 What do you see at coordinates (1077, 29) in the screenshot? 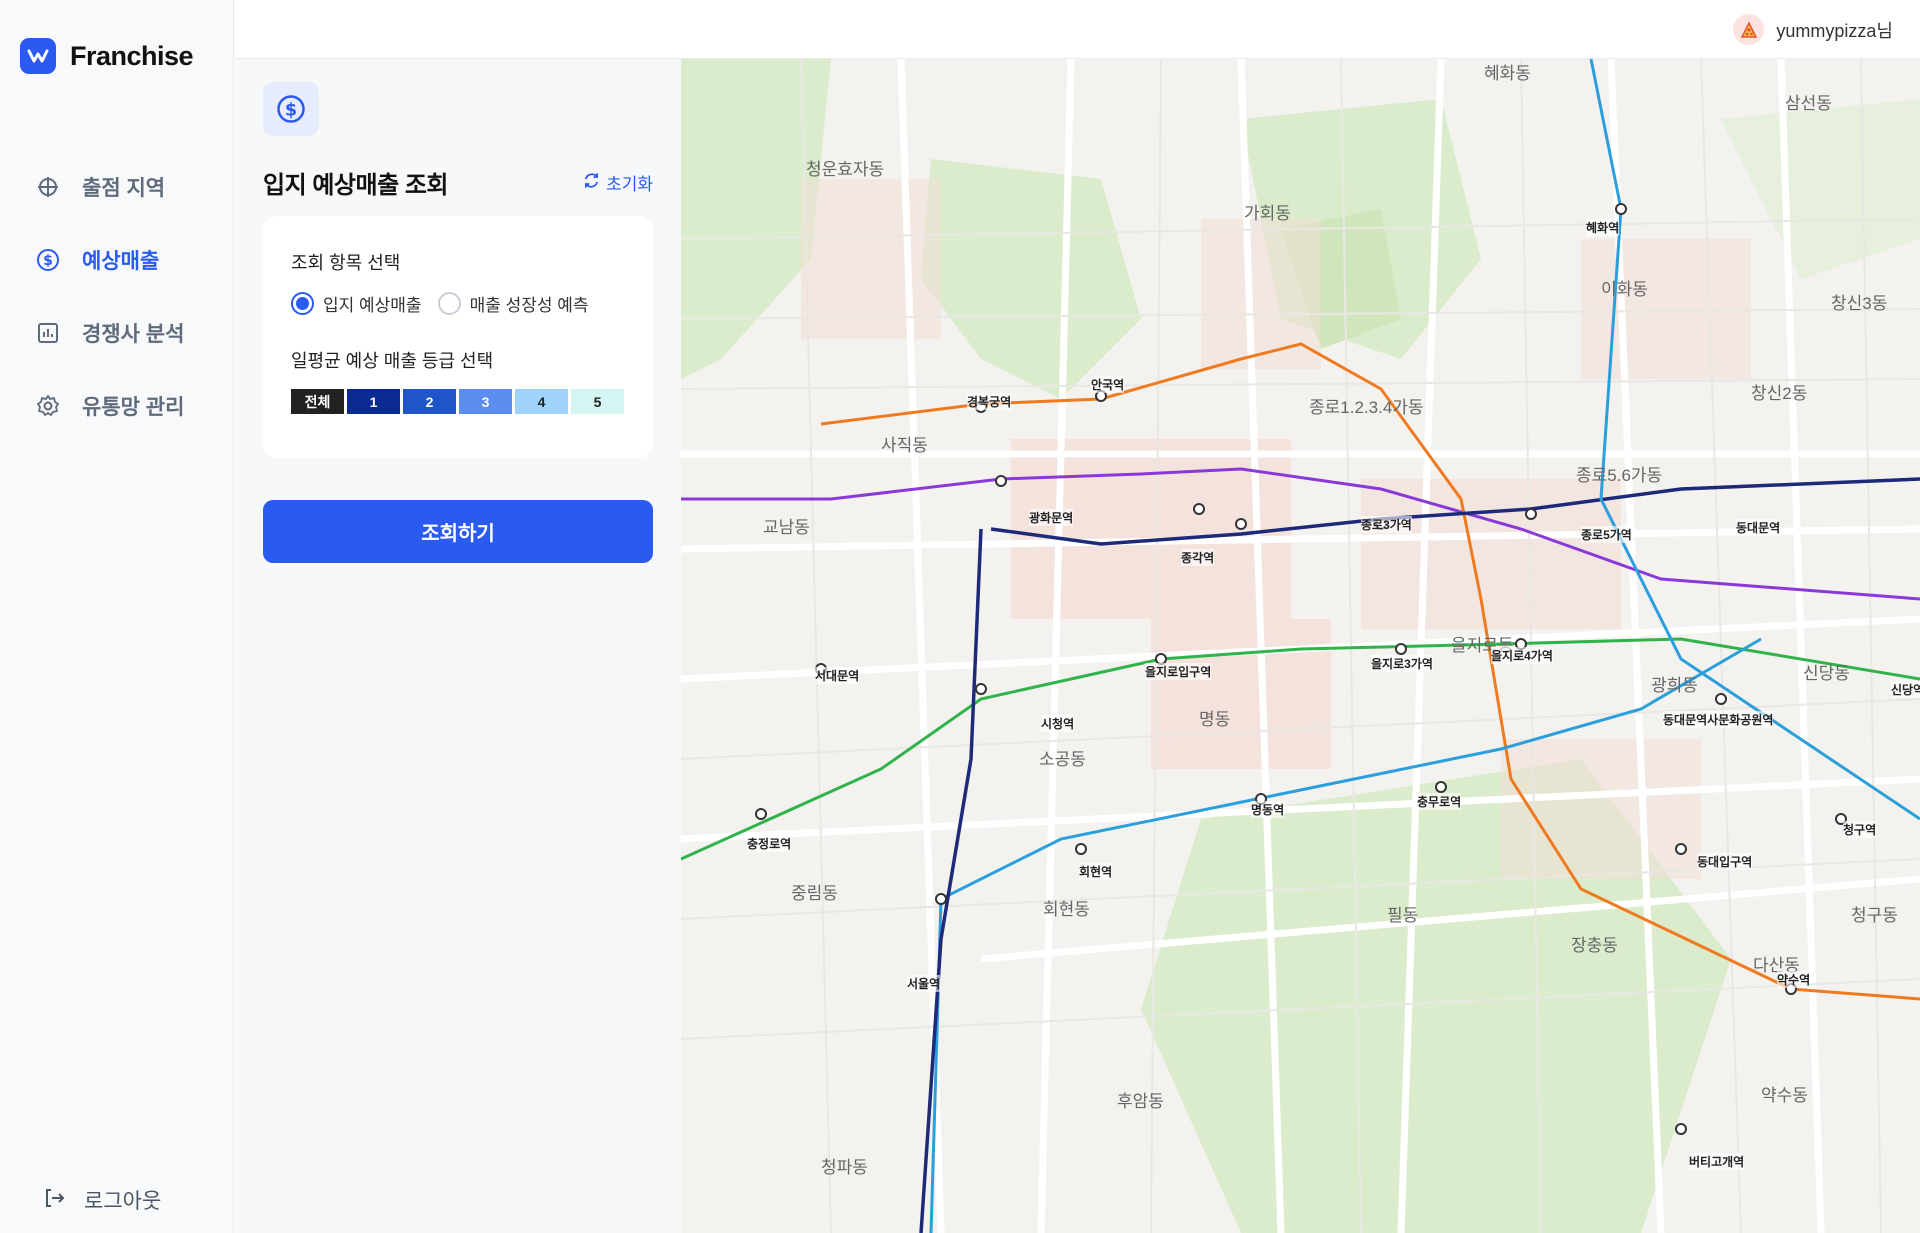
I see `topbar: yummypizza님` at bounding box center [1077, 29].